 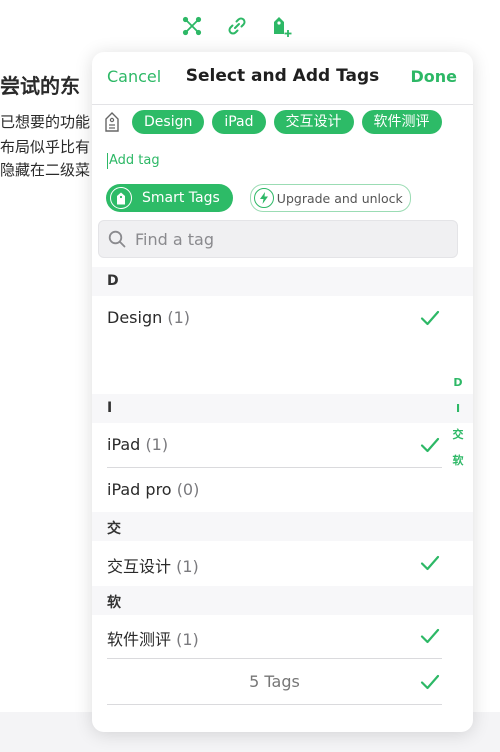 I want to click on search-field, so click(x=278, y=239).